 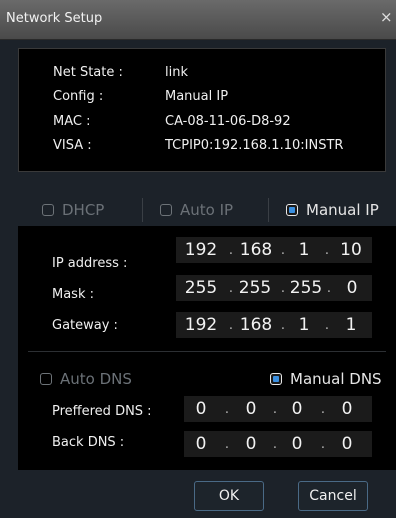 What do you see at coordinates (78, 96) in the screenshot?
I see `config-label: Config :` at bounding box center [78, 96].